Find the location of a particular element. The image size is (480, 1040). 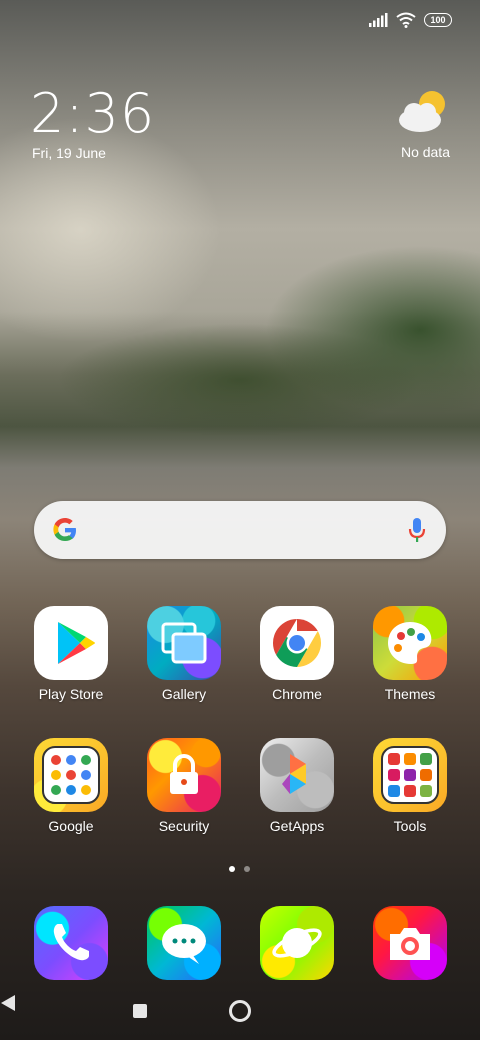

app-folder-tools: Tools is located at coordinates (410, 786).